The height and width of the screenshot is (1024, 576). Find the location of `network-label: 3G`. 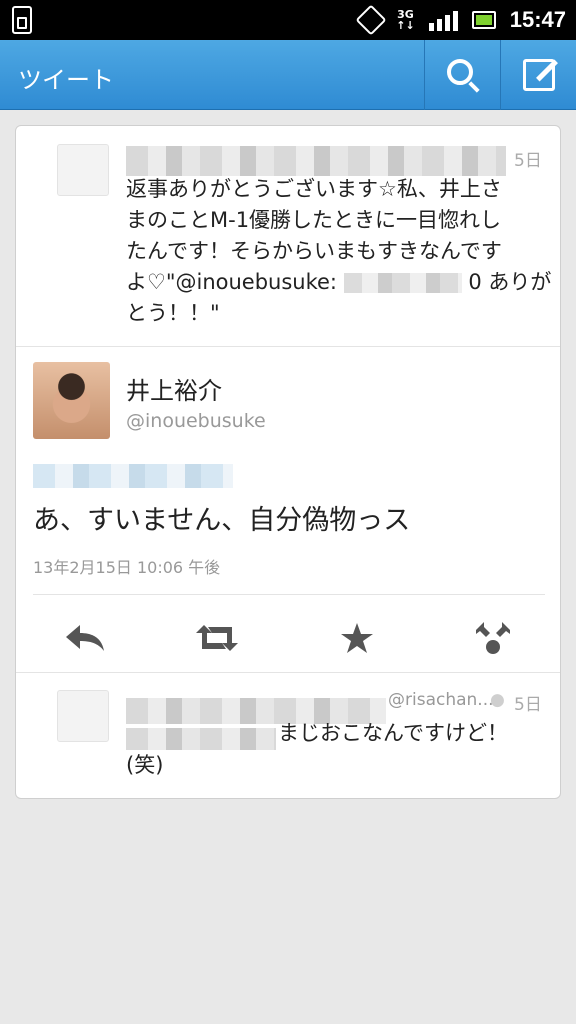

network-label: 3G is located at coordinates (405, 14).